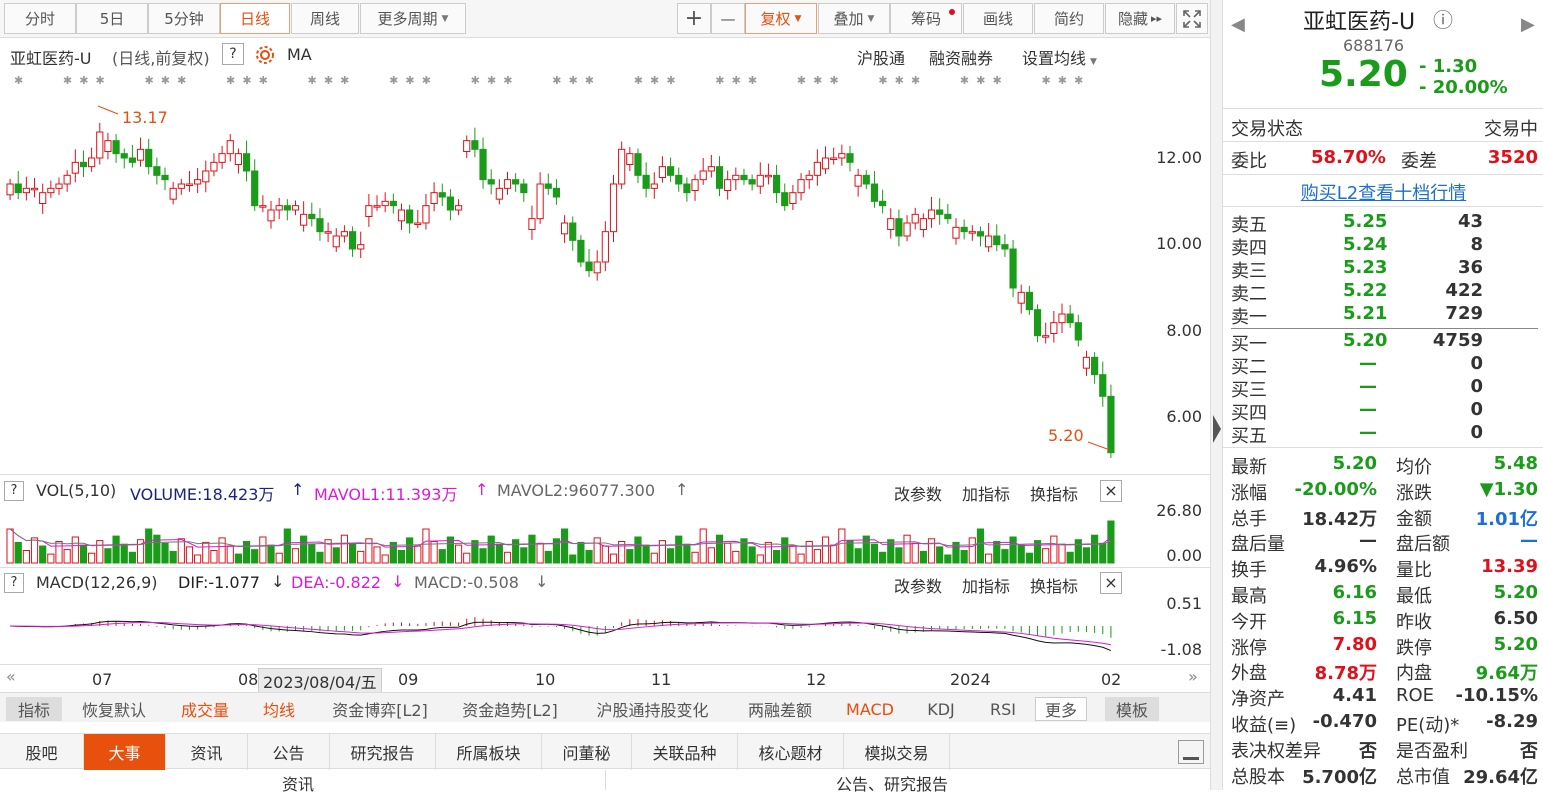 The height and width of the screenshot is (795, 1543). What do you see at coordinates (265, 57) in the screenshot?
I see `gear-icon` at bounding box center [265, 57].